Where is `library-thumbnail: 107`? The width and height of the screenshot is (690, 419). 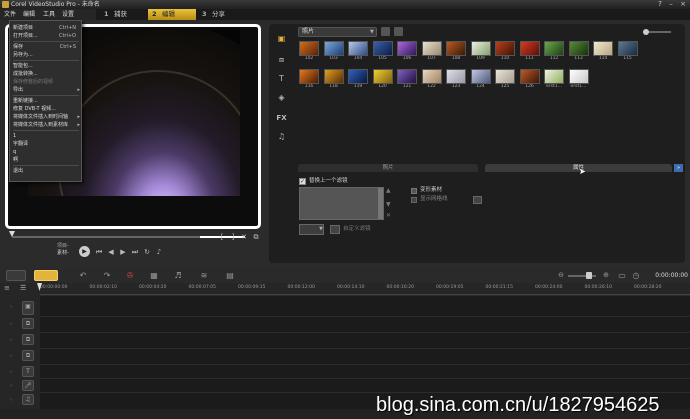
library-thumbnail: 107 is located at coordinates (431, 51).